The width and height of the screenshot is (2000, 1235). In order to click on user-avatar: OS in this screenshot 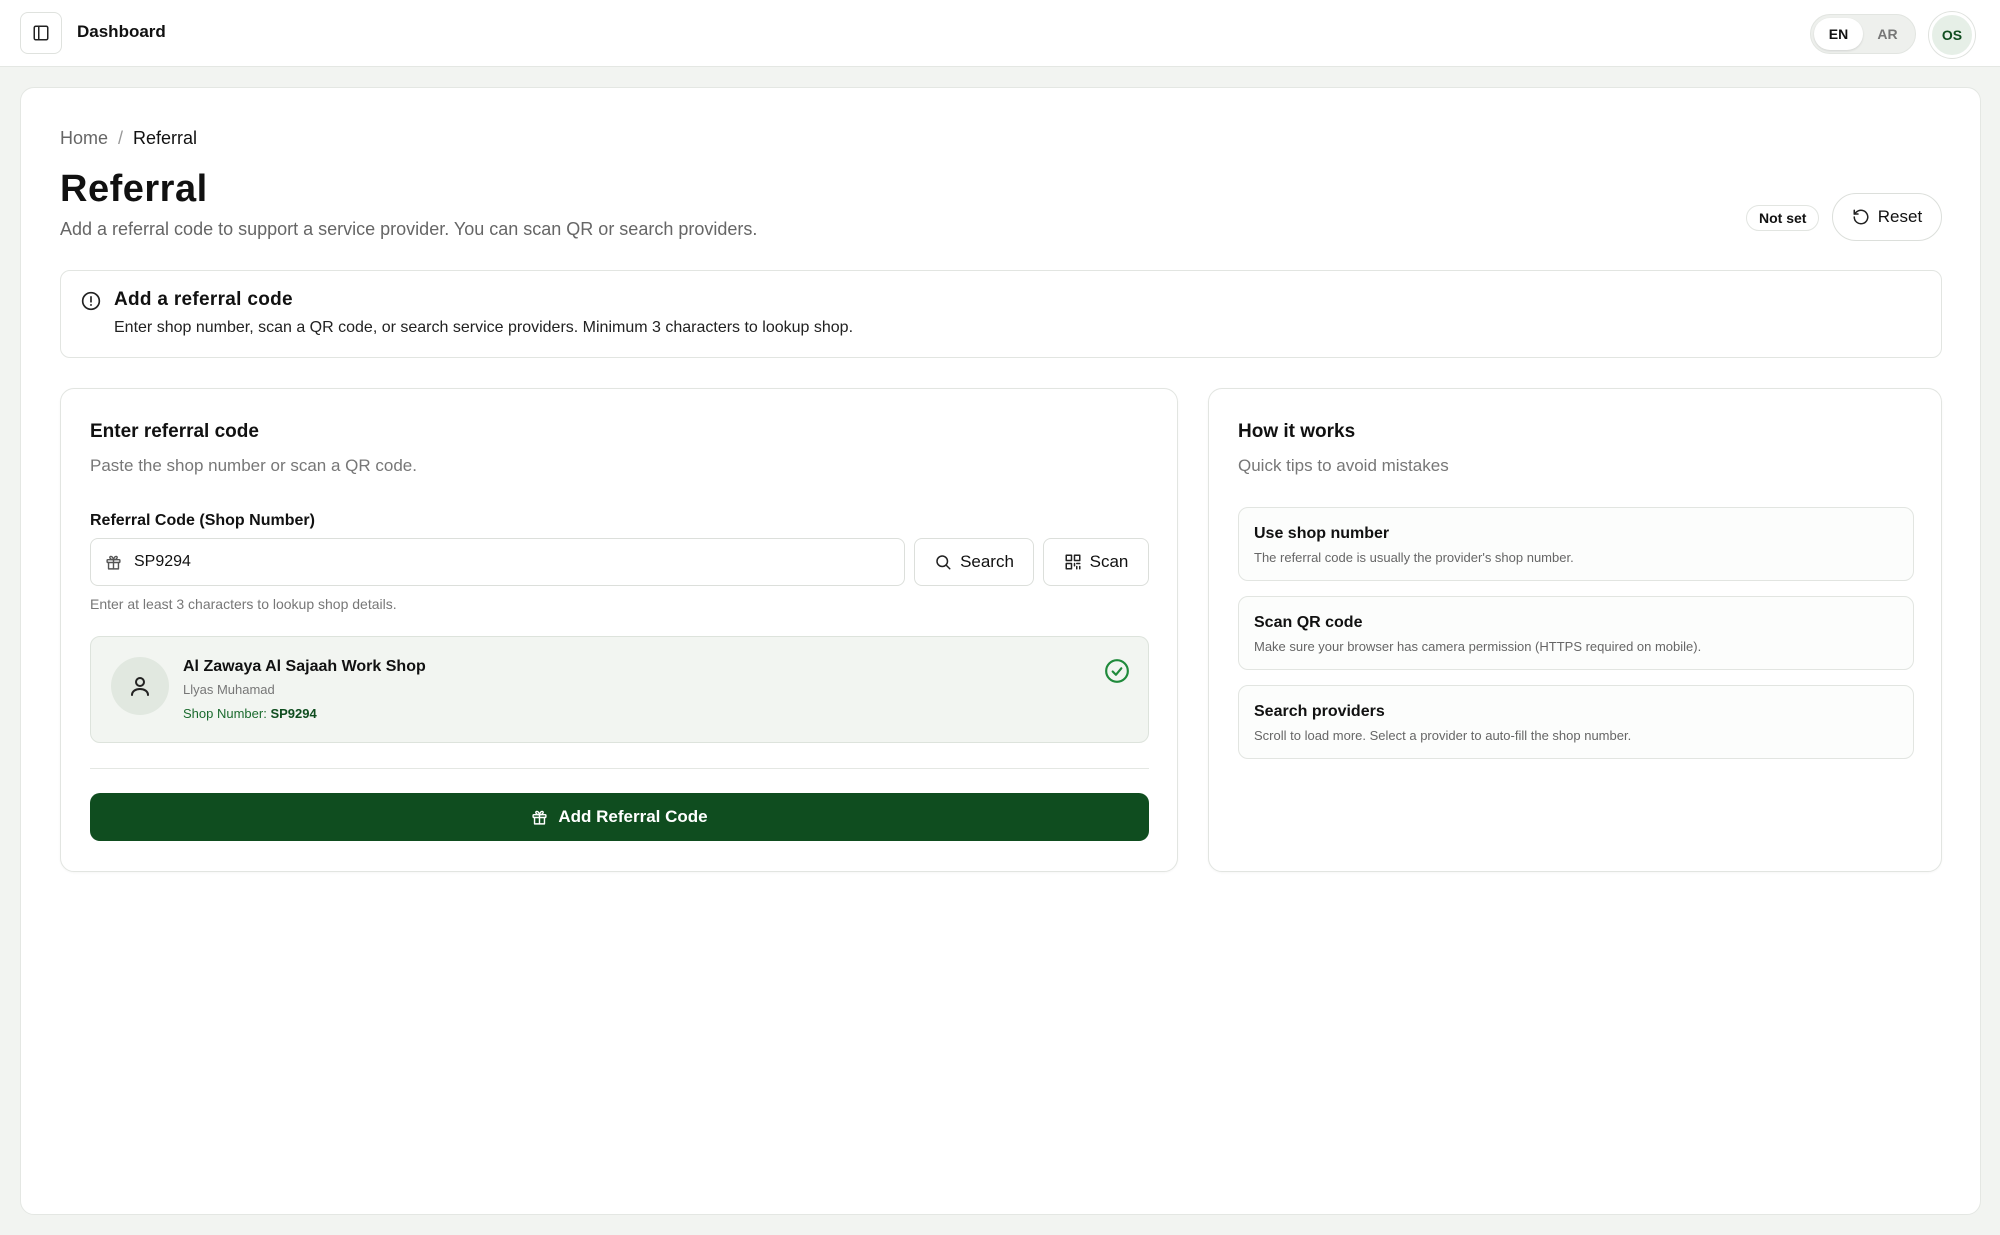, I will do `click(1952, 35)`.